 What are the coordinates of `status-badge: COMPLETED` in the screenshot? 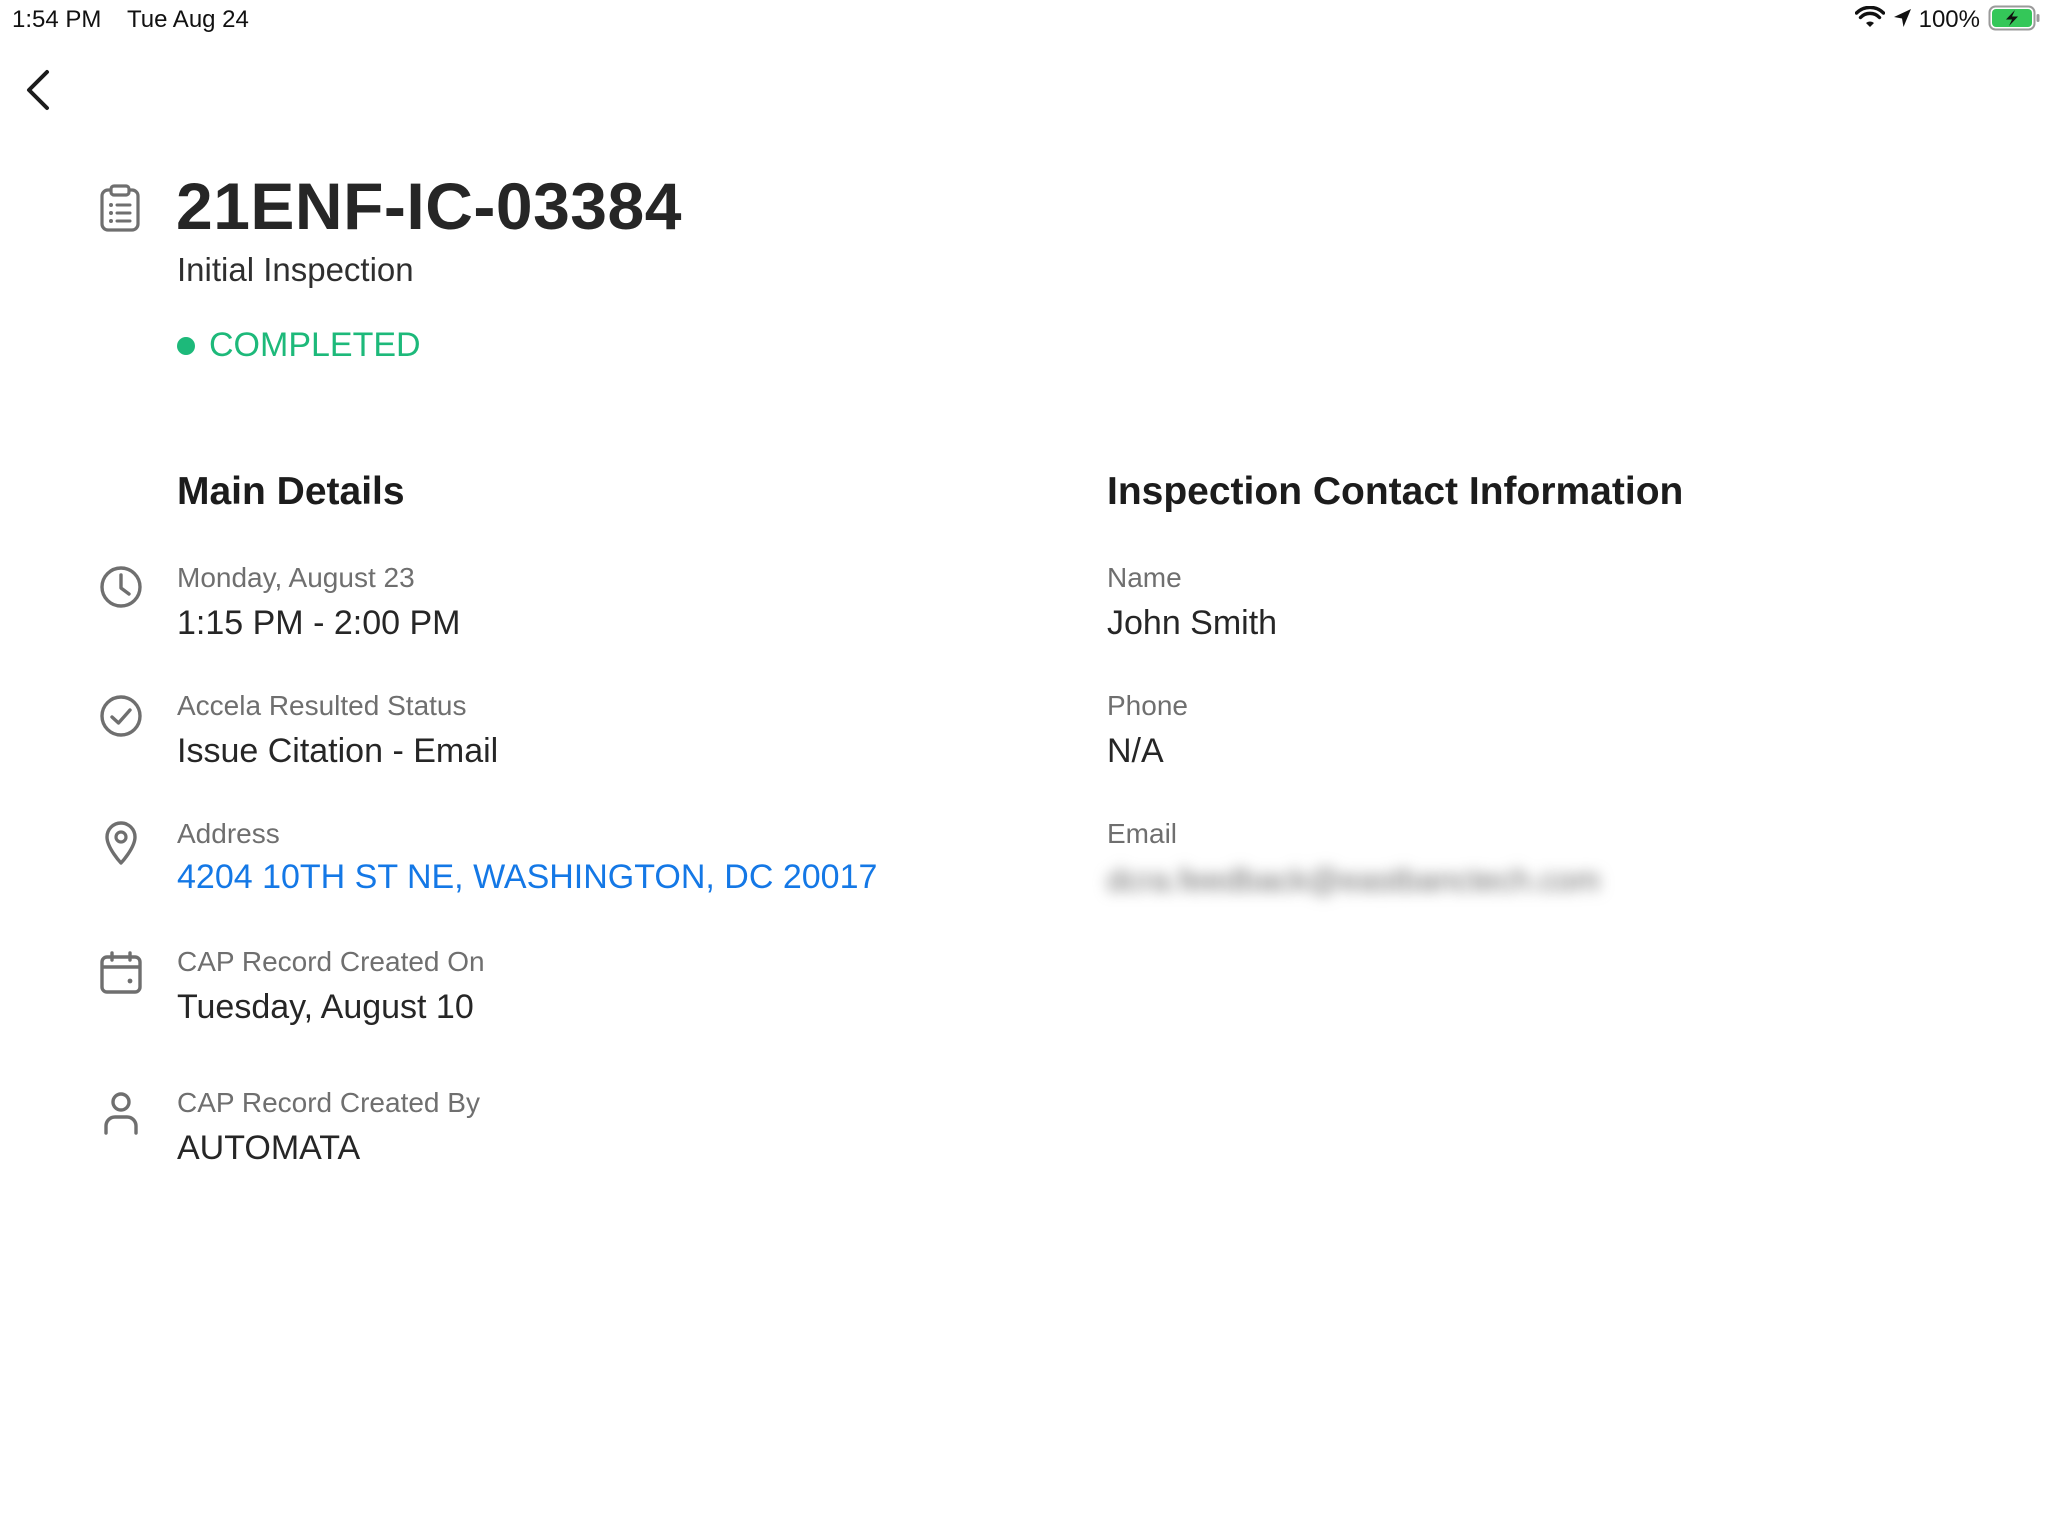 It's located at (299, 345).